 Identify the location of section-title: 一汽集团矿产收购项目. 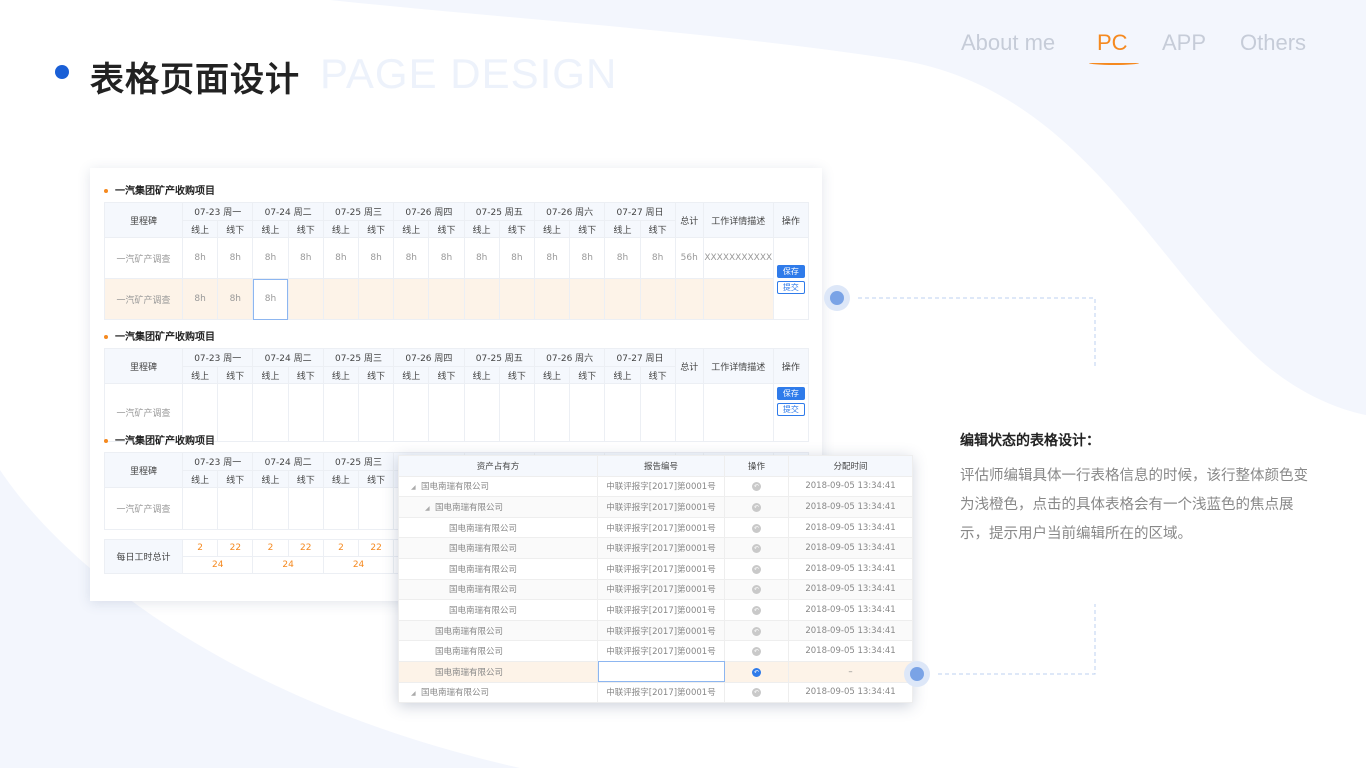
(159, 335).